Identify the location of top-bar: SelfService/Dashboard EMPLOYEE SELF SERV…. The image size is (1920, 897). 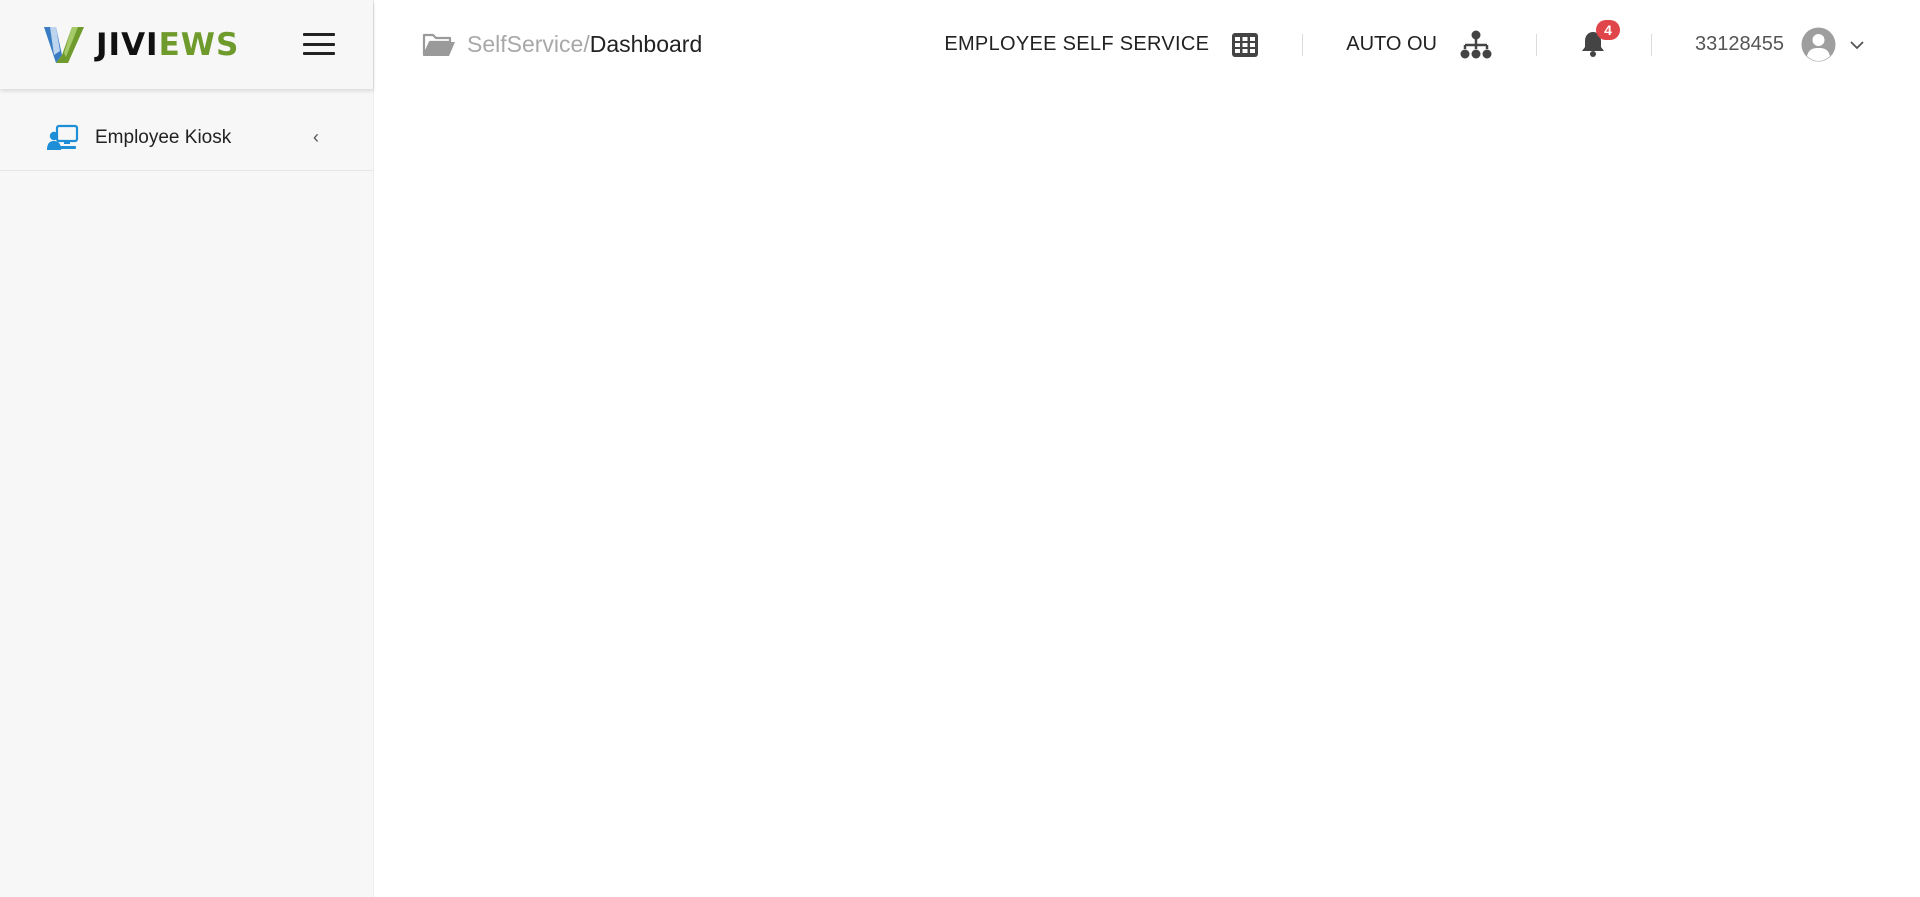
(1147, 44).